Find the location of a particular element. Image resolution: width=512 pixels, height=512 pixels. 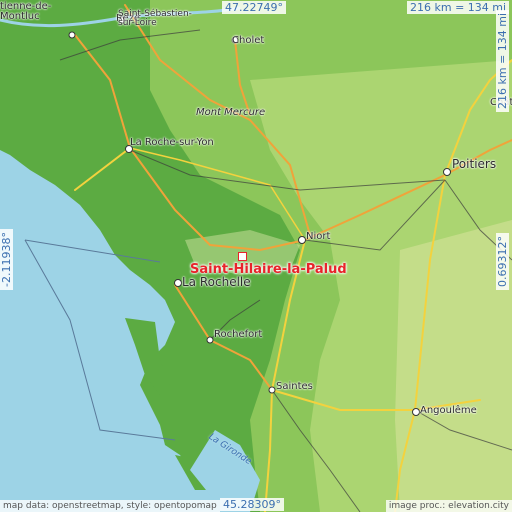

city-label-saint-sebastien: Saint-Sébastien- sur-Loire is located at coordinates (155, 18).